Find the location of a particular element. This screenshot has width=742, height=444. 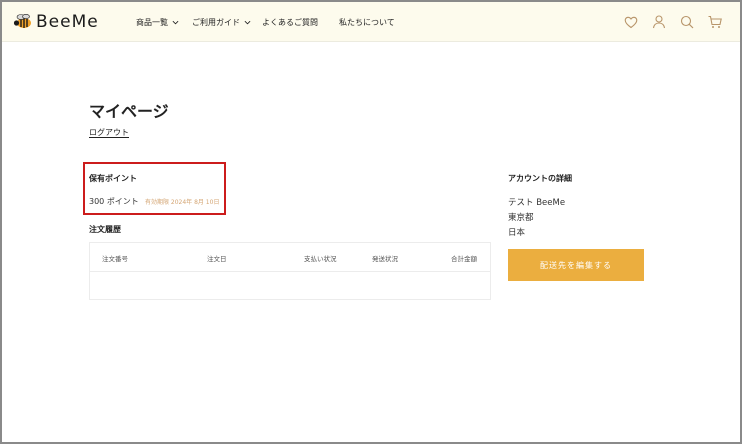

nav-item-products: 商品一覧 is located at coordinates (157, 22).